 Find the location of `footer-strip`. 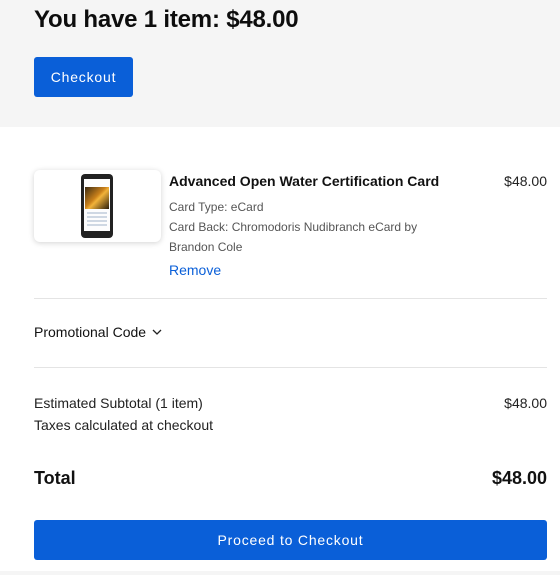

footer-strip is located at coordinates (280, 573).